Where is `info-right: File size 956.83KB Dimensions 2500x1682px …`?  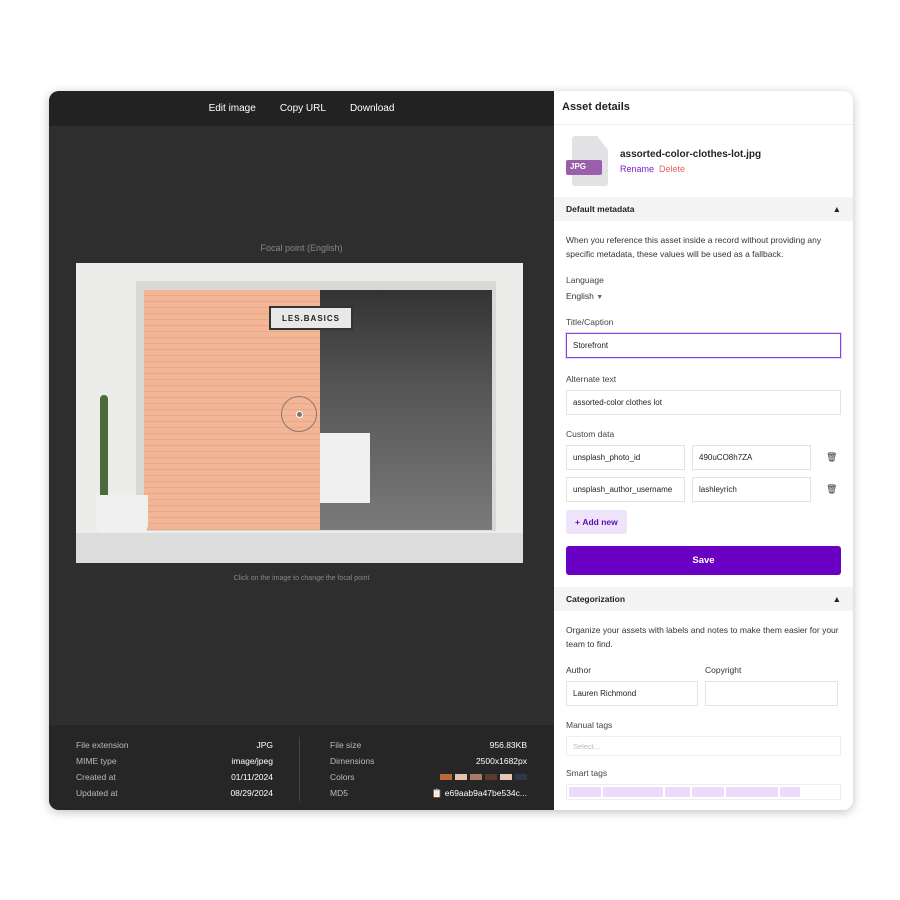
info-right: File size 956.83KB Dimensions 2500x1682px … is located at coordinates (428, 769).